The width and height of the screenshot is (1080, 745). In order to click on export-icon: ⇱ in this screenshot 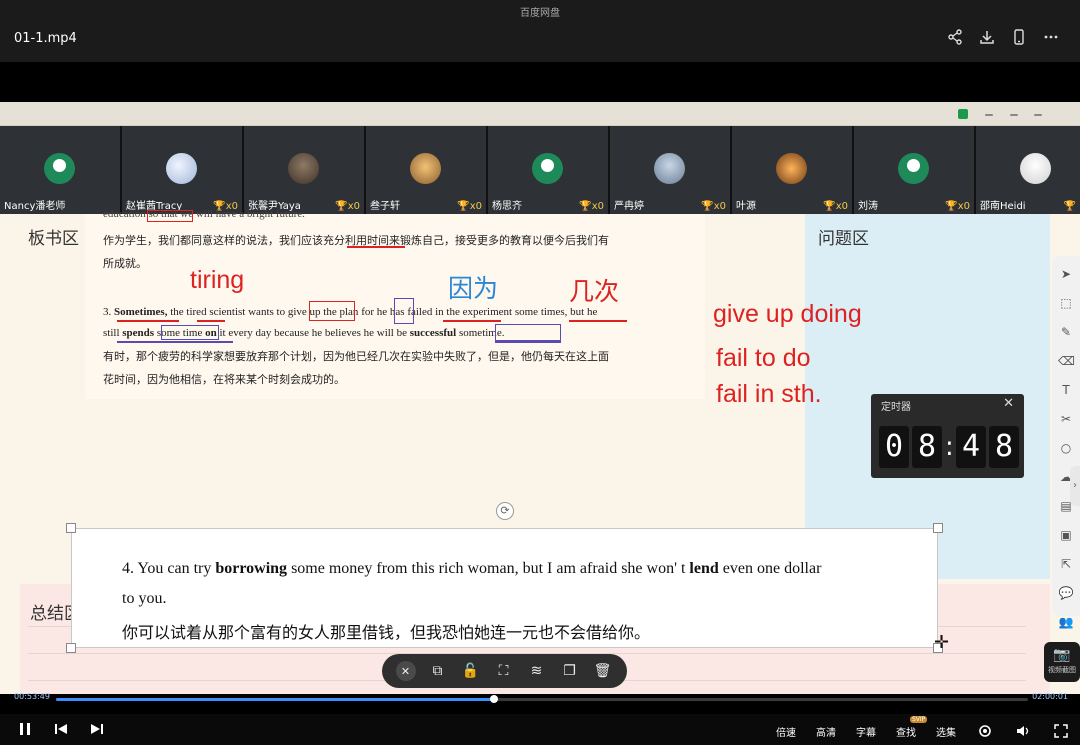, I will do `click(1066, 564)`.